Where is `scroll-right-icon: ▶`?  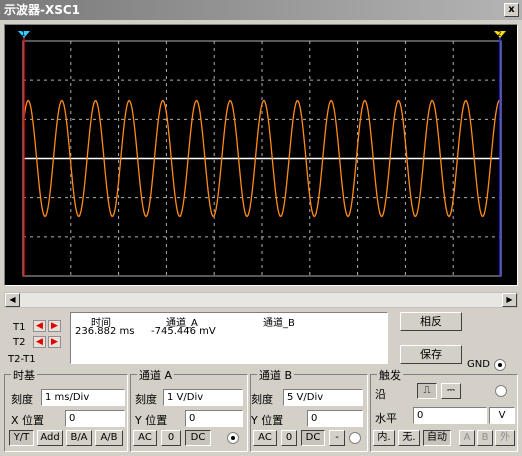 scroll-right-icon: ▶ is located at coordinates (509, 300).